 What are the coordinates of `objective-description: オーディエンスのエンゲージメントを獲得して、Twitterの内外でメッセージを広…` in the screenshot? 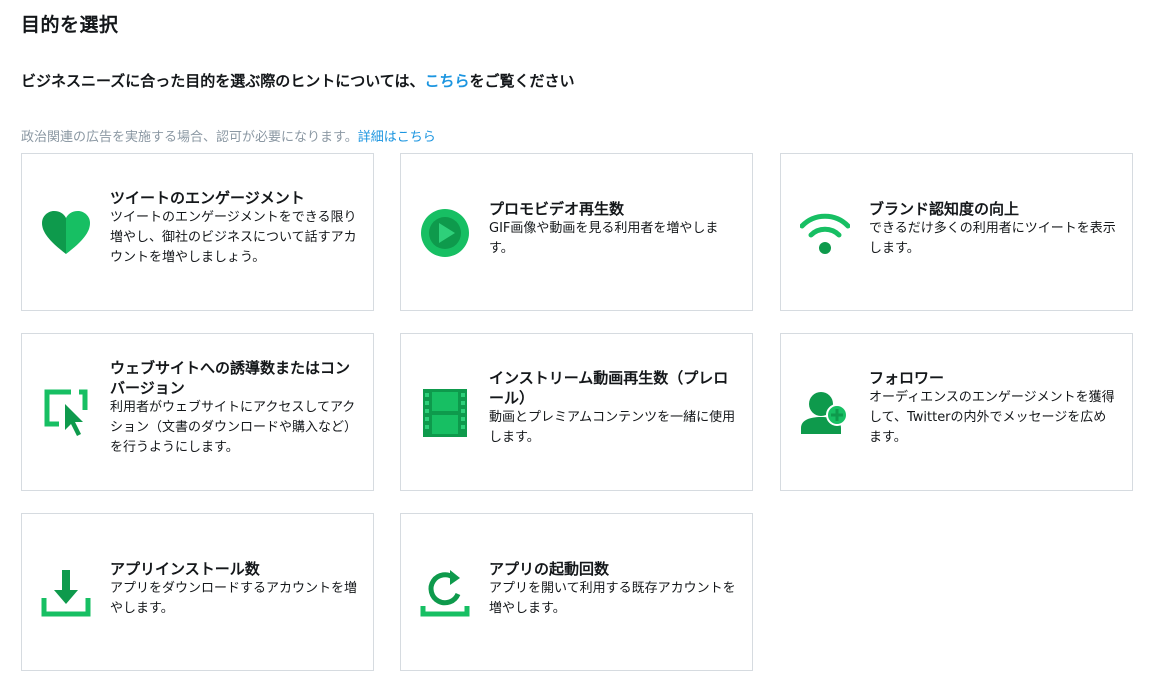 It's located at (992, 417).